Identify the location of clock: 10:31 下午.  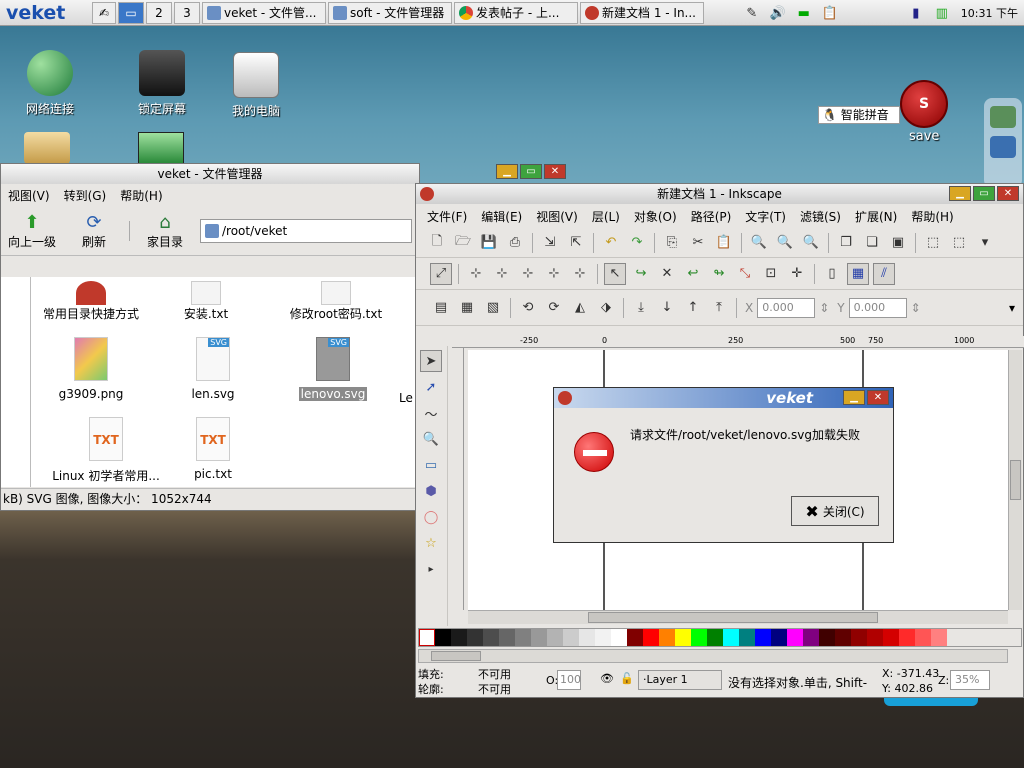
(989, 13).